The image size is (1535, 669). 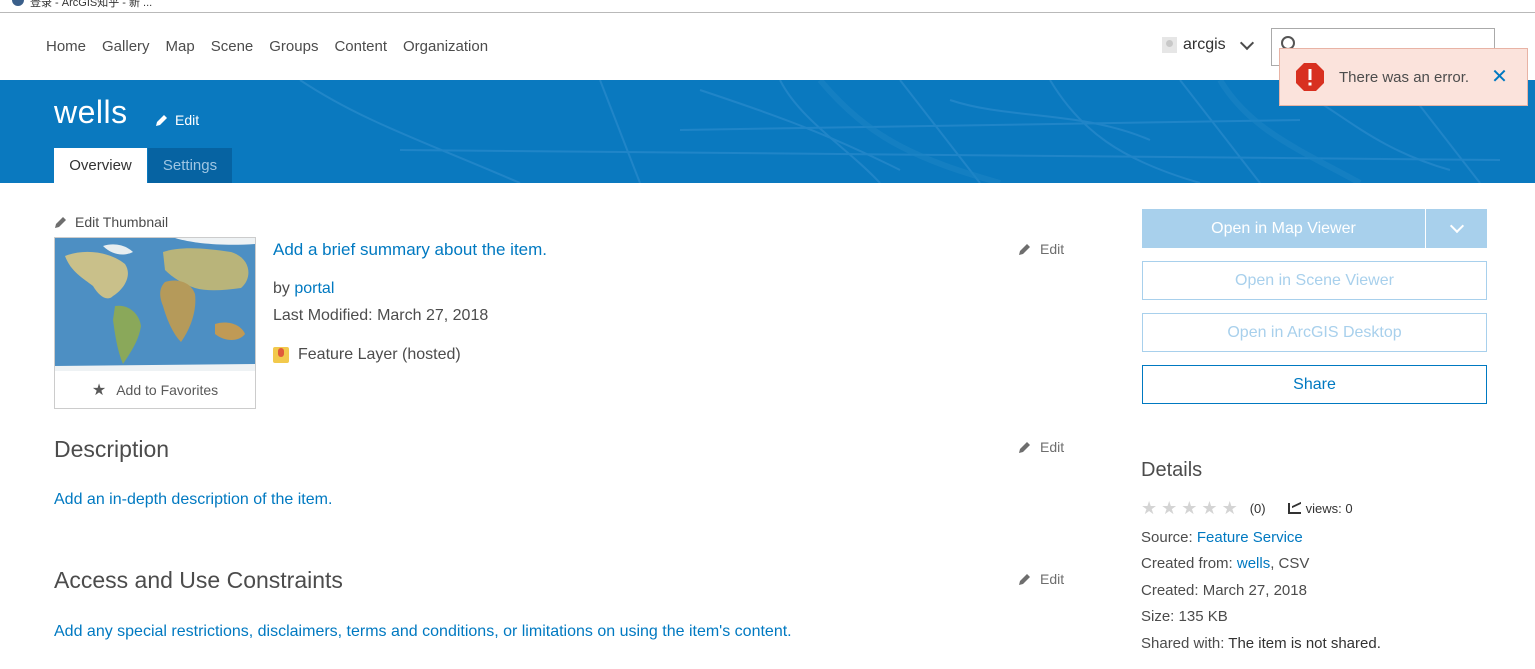 I want to click on last-modified-value: March 27, 2018, so click(x=433, y=315).